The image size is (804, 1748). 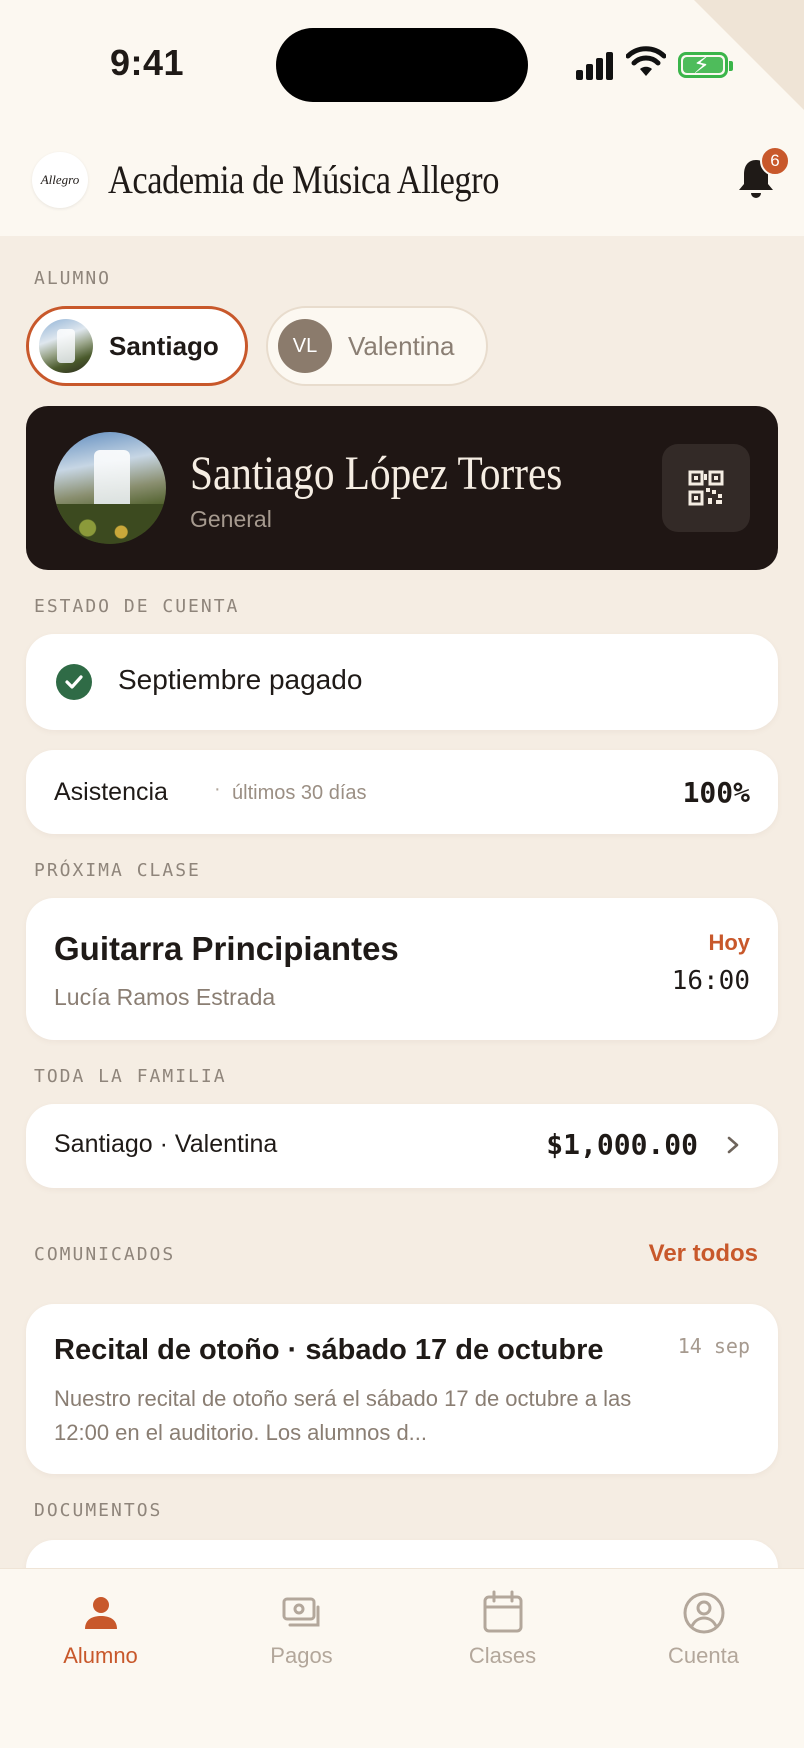 I want to click on family-balance-card: Santiago · Valentina $1,000.00, so click(x=402, y=1146).